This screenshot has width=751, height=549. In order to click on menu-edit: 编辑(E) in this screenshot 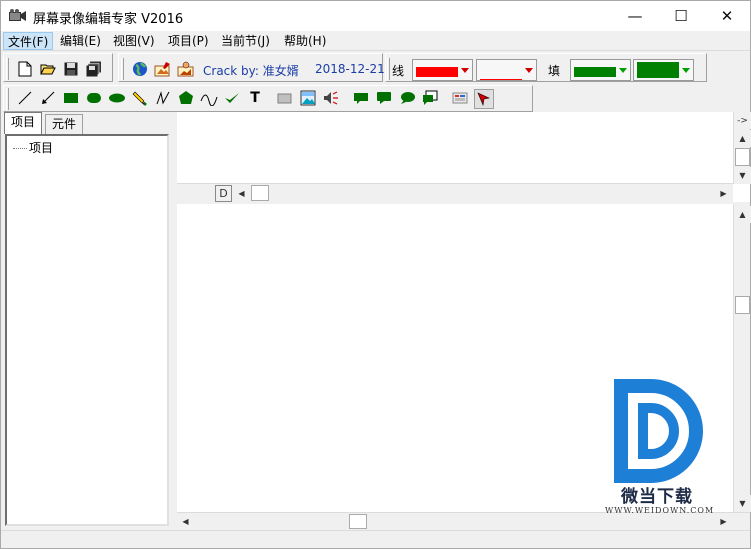, I will do `click(80, 41)`.